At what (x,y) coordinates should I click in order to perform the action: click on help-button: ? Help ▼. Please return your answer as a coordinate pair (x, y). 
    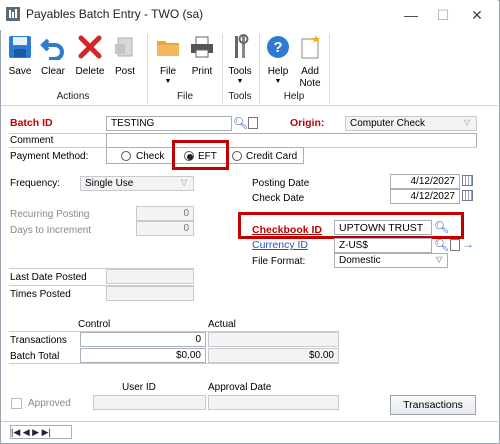
    Looking at the image, I should click on (278, 61).